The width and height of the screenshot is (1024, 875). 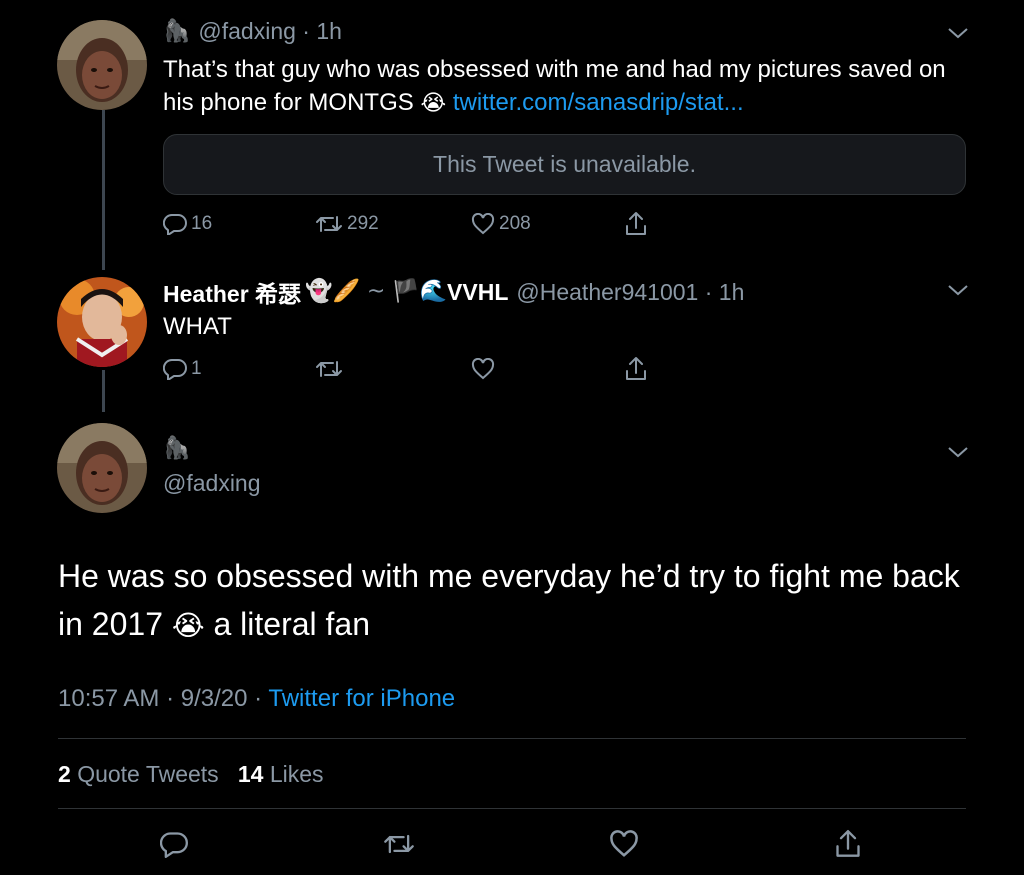 I want to click on quote-unavailable-text: This Tweet is unavailable., so click(x=564, y=164).